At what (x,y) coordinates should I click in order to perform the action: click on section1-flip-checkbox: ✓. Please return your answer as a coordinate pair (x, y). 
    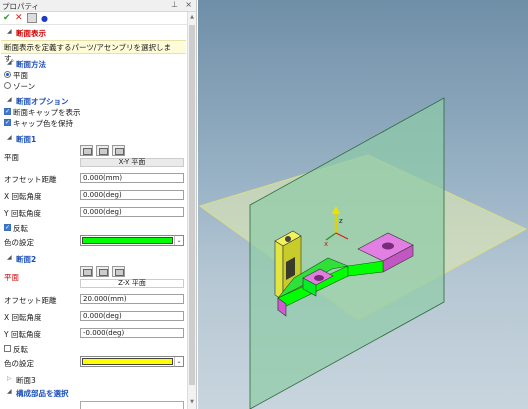
    Looking at the image, I should click on (7, 227).